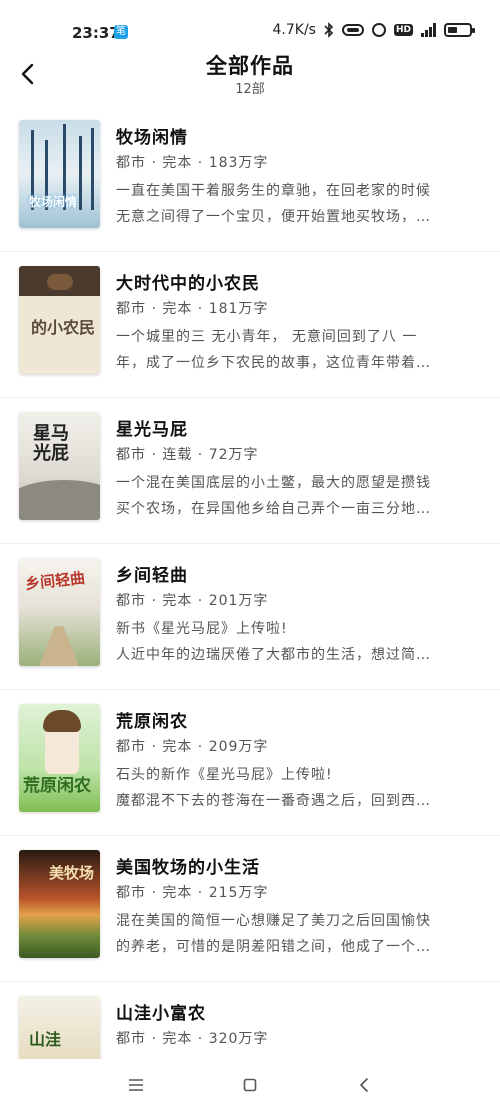 The height and width of the screenshot is (1111, 500). What do you see at coordinates (250, 66) in the screenshot?
I see `page-title: 全部作品` at bounding box center [250, 66].